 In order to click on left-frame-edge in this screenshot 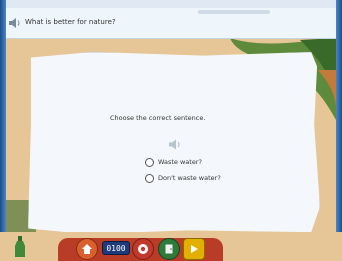, I will do `click(3, 130)`.